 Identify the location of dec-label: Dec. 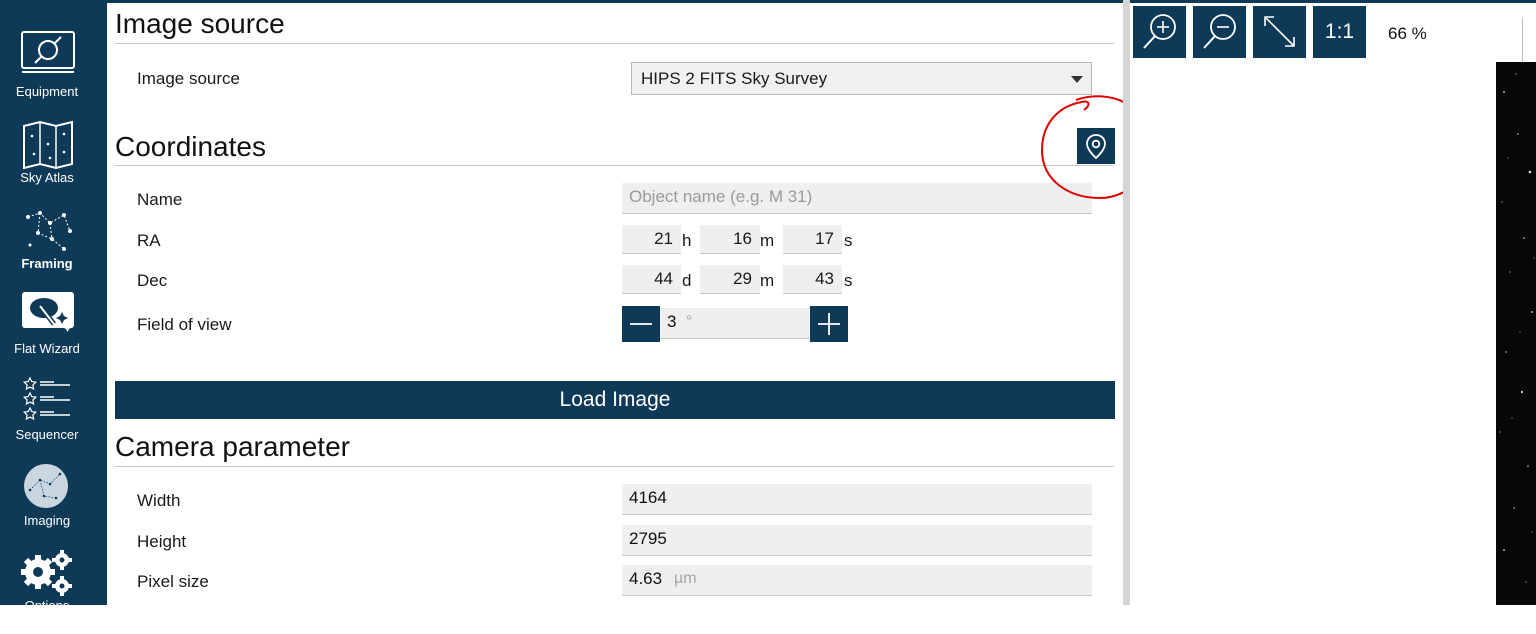
(152, 280).